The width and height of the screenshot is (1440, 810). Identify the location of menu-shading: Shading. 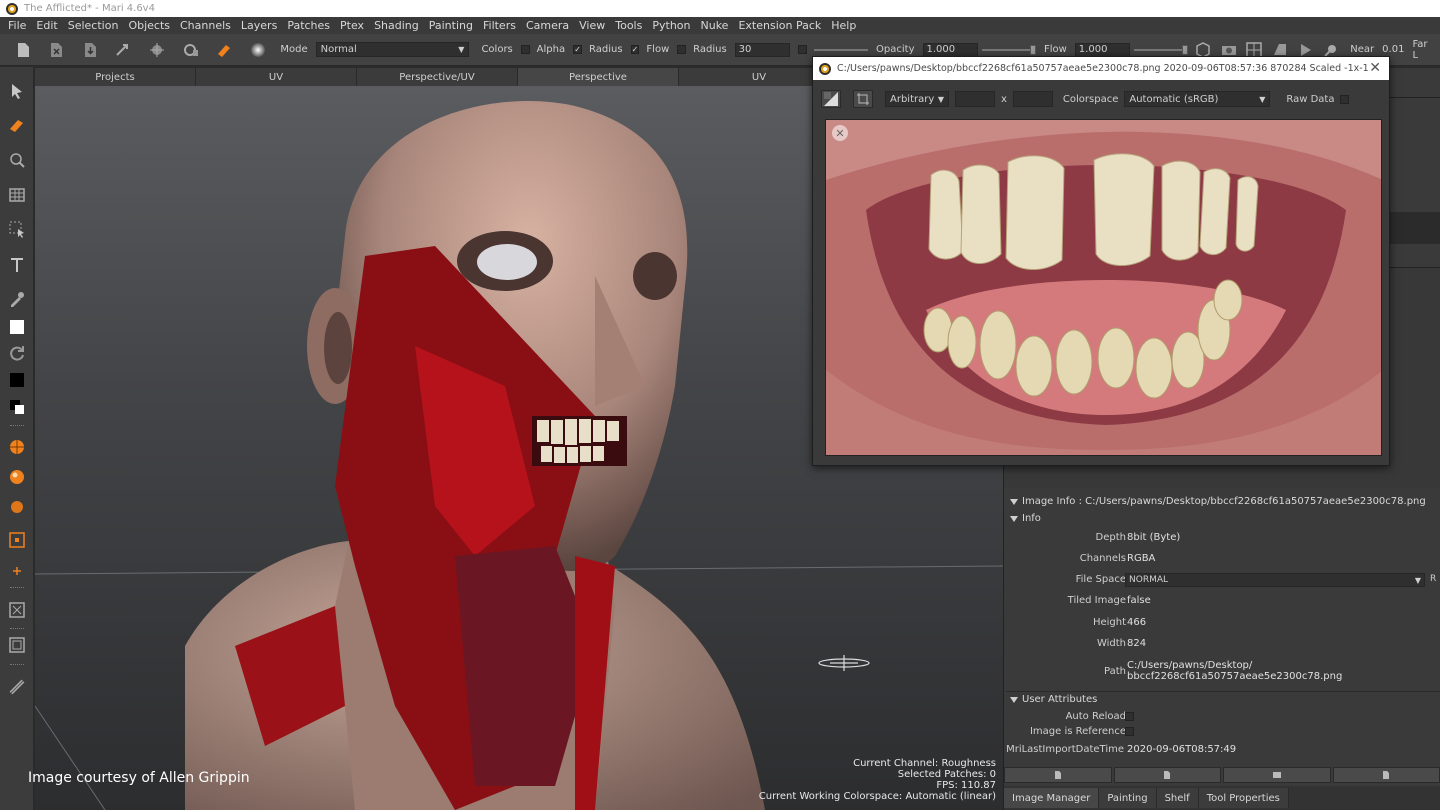
(397, 25).